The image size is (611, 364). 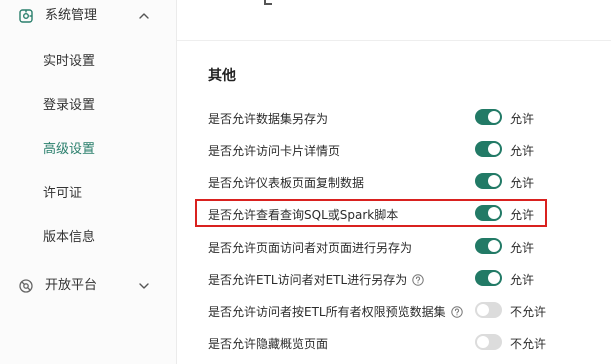 What do you see at coordinates (268, 2) in the screenshot?
I see `top-tab-fragment` at bounding box center [268, 2].